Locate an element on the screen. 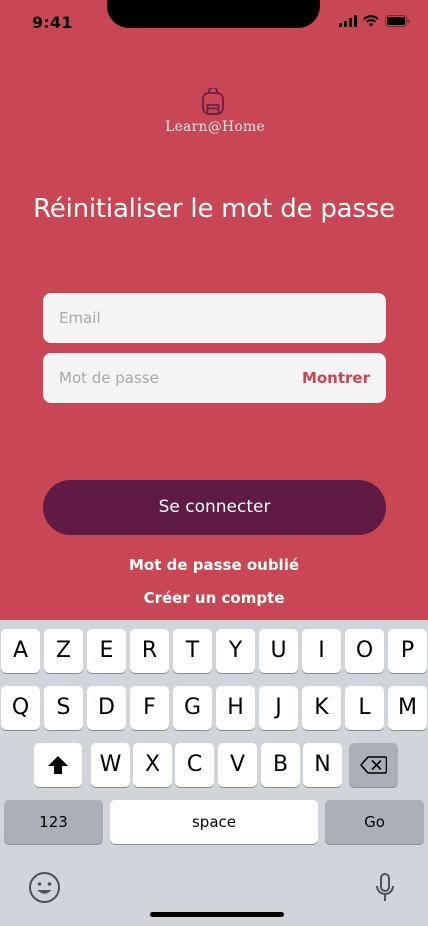 This screenshot has height=926, width=428. device-notch is located at coordinates (213, 14).